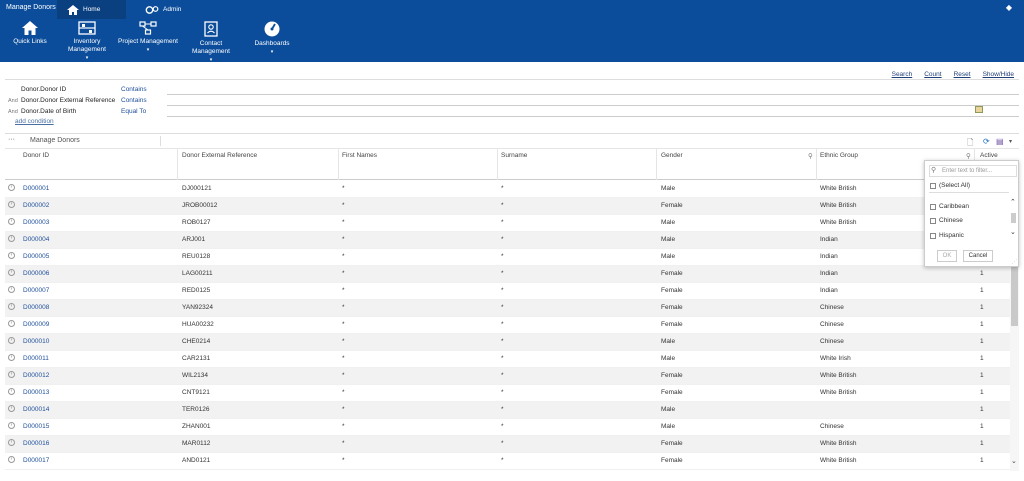 The image size is (1024, 481). I want to click on col-donor-id: Donor ID, so click(36, 155).